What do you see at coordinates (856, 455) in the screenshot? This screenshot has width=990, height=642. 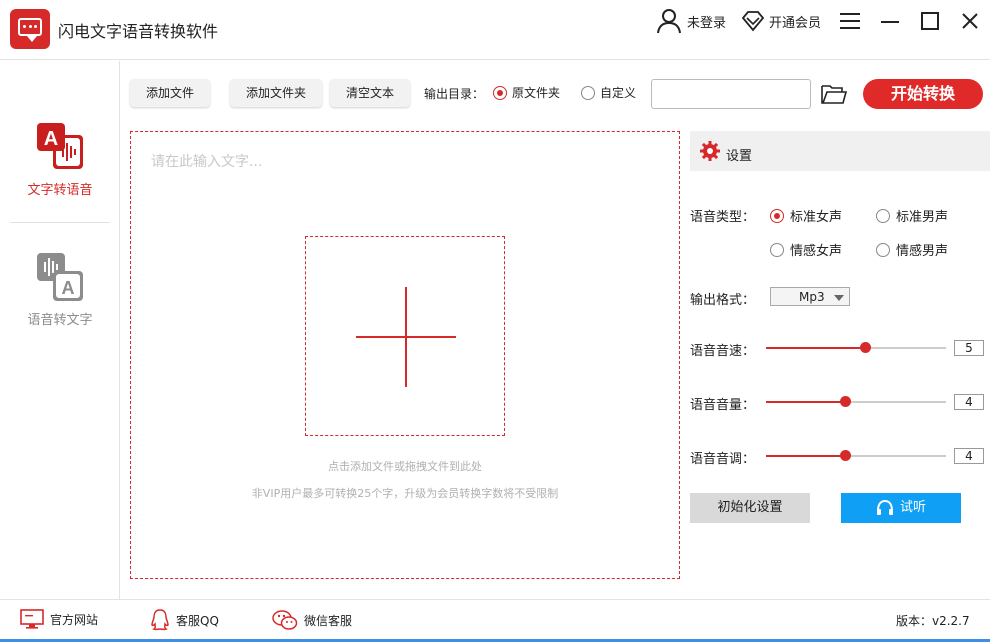 I see `pitch-slider` at bounding box center [856, 455].